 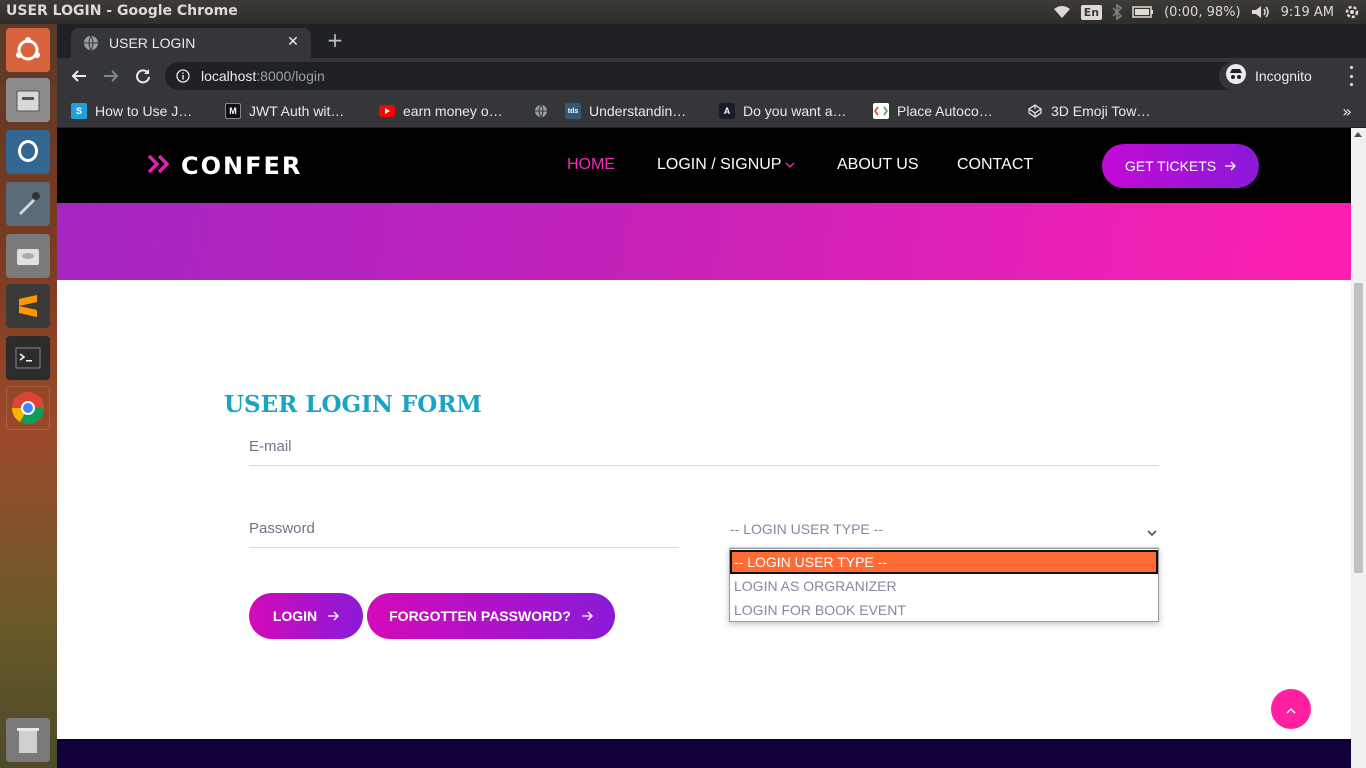 I want to click on chrome-icon, so click(x=28, y=408).